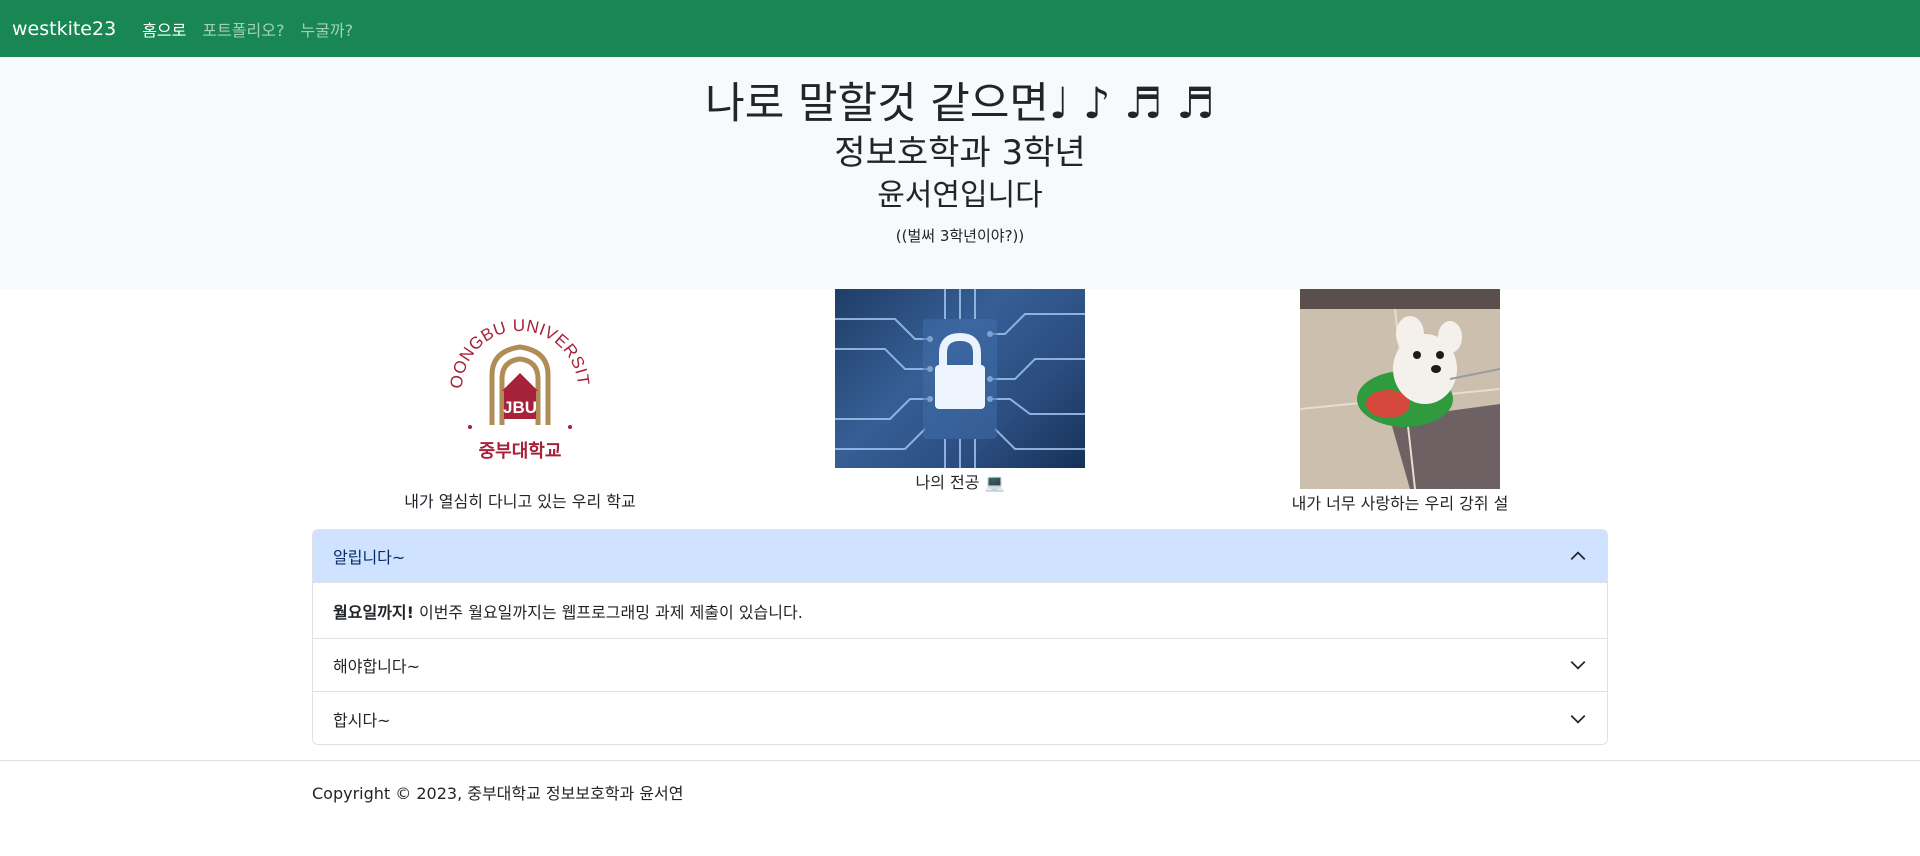 The image size is (1920, 856). Describe the element at coordinates (960, 378) in the screenshot. I see `cybersecurity-image` at that location.